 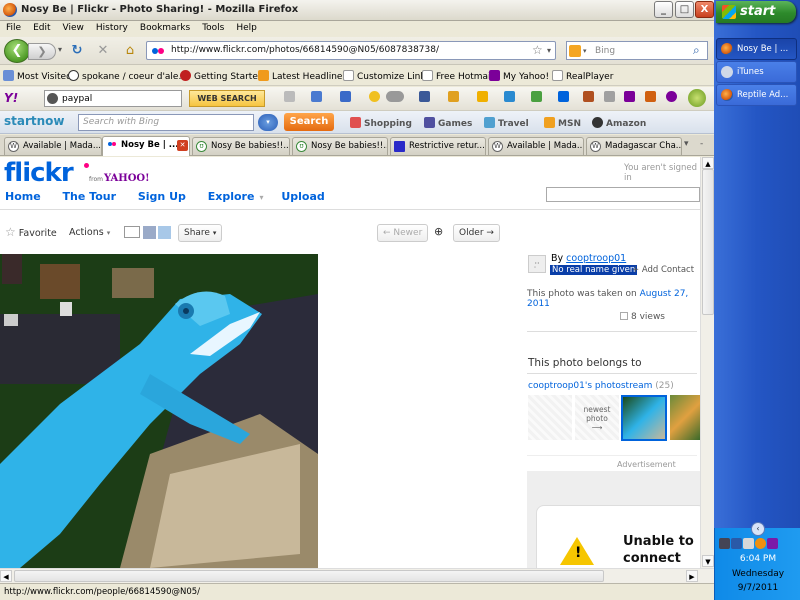 I want to click on email-icon, so click(x=132, y=232).